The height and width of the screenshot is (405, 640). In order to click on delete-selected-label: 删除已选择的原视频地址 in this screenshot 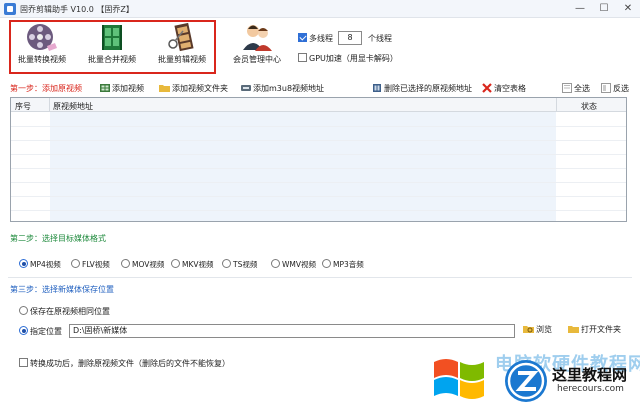, I will do `click(428, 88)`.